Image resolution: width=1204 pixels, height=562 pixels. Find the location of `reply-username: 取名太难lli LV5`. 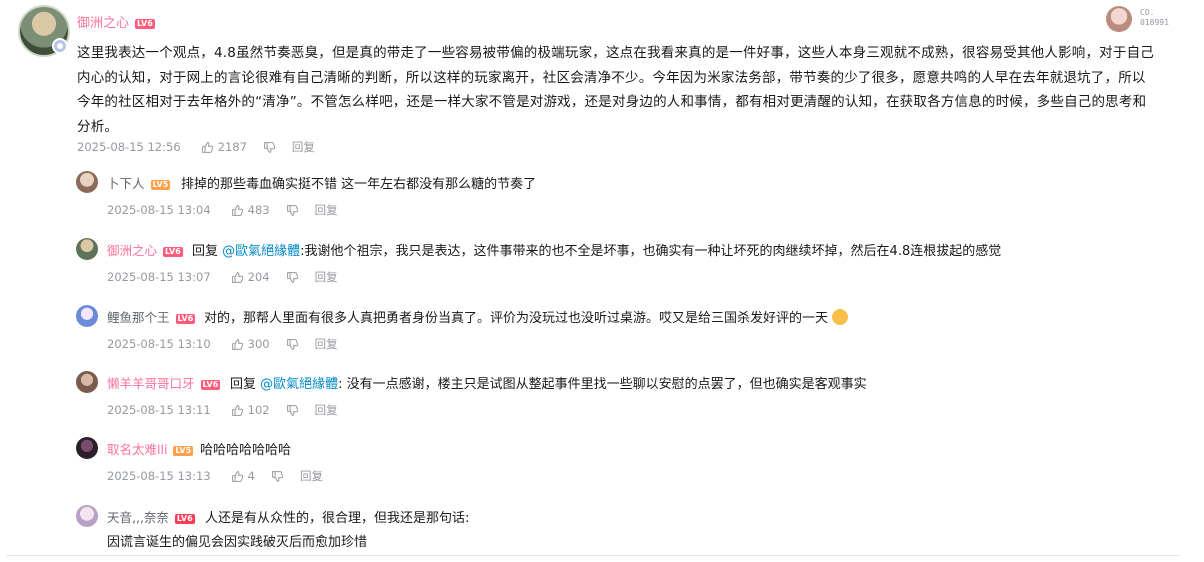

reply-username: 取名太难lli LV5 is located at coordinates (150, 448).